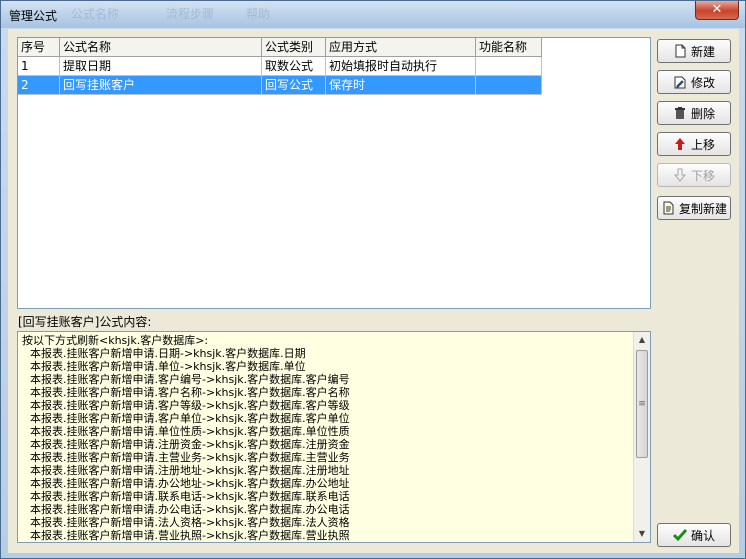 Image resolution: width=746 pixels, height=559 pixels. I want to click on copy-new-button: 复制新建, so click(694, 208).